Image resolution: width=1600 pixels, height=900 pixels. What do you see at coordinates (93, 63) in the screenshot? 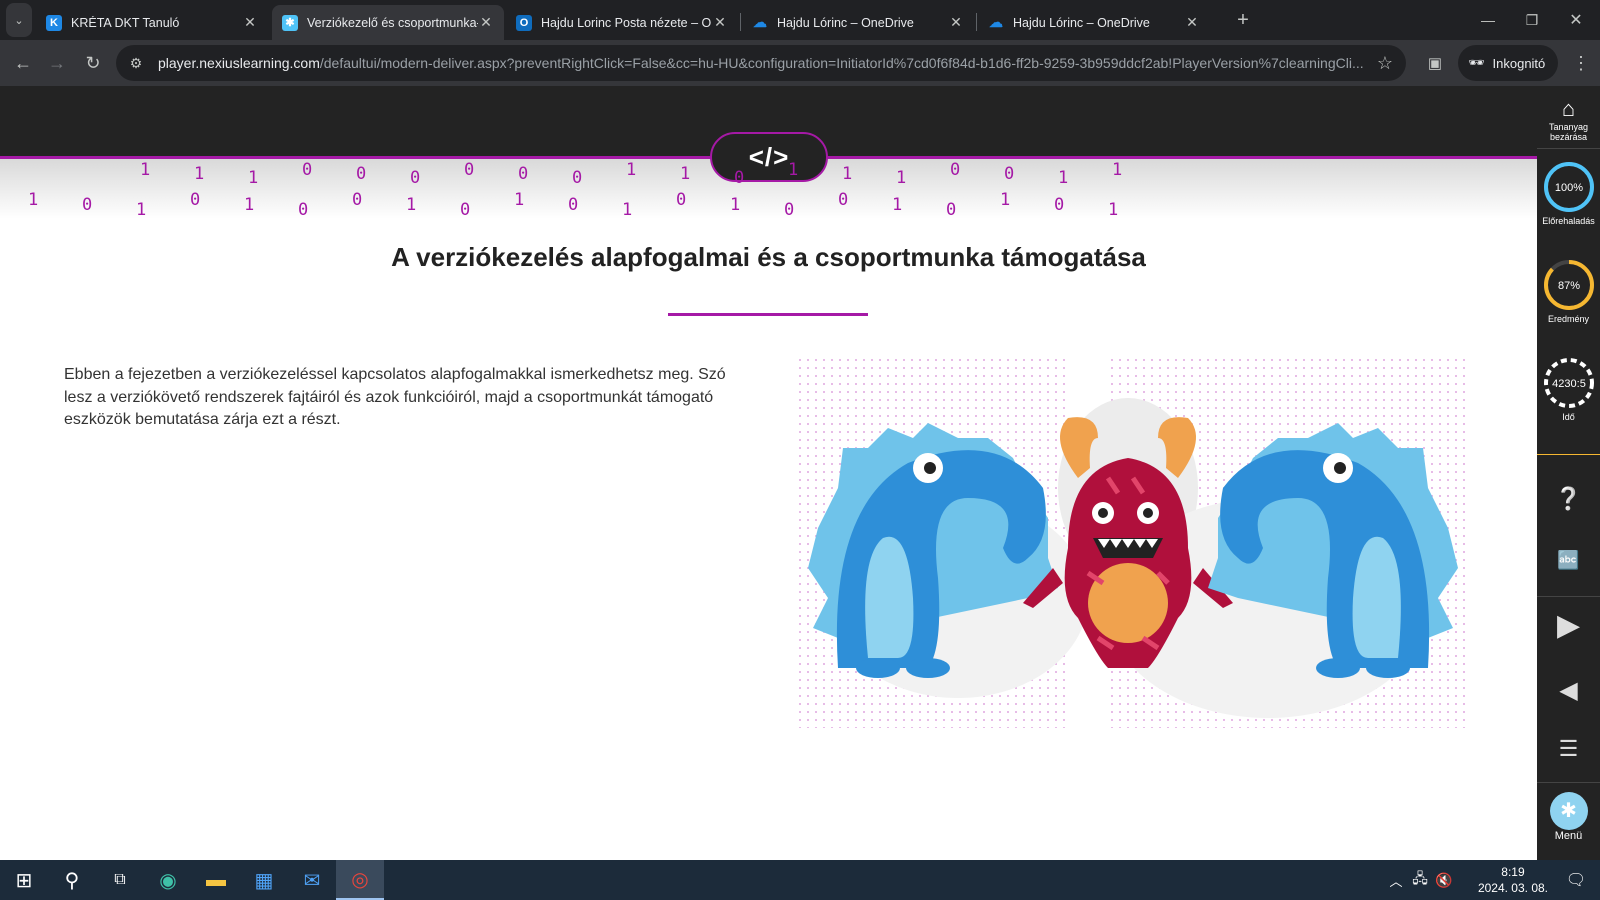
I see `reload-icon: ↻` at bounding box center [93, 63].